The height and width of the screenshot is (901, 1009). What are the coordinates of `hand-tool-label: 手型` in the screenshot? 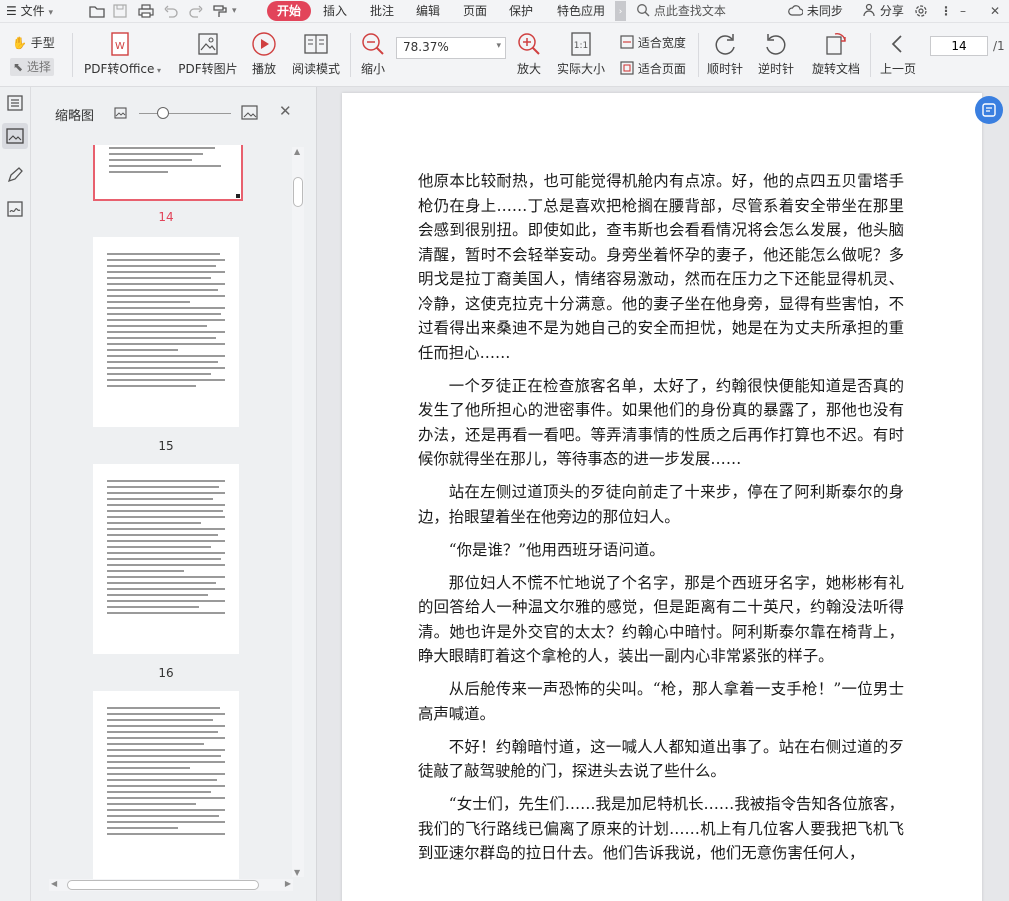 It's located at (42, 43).